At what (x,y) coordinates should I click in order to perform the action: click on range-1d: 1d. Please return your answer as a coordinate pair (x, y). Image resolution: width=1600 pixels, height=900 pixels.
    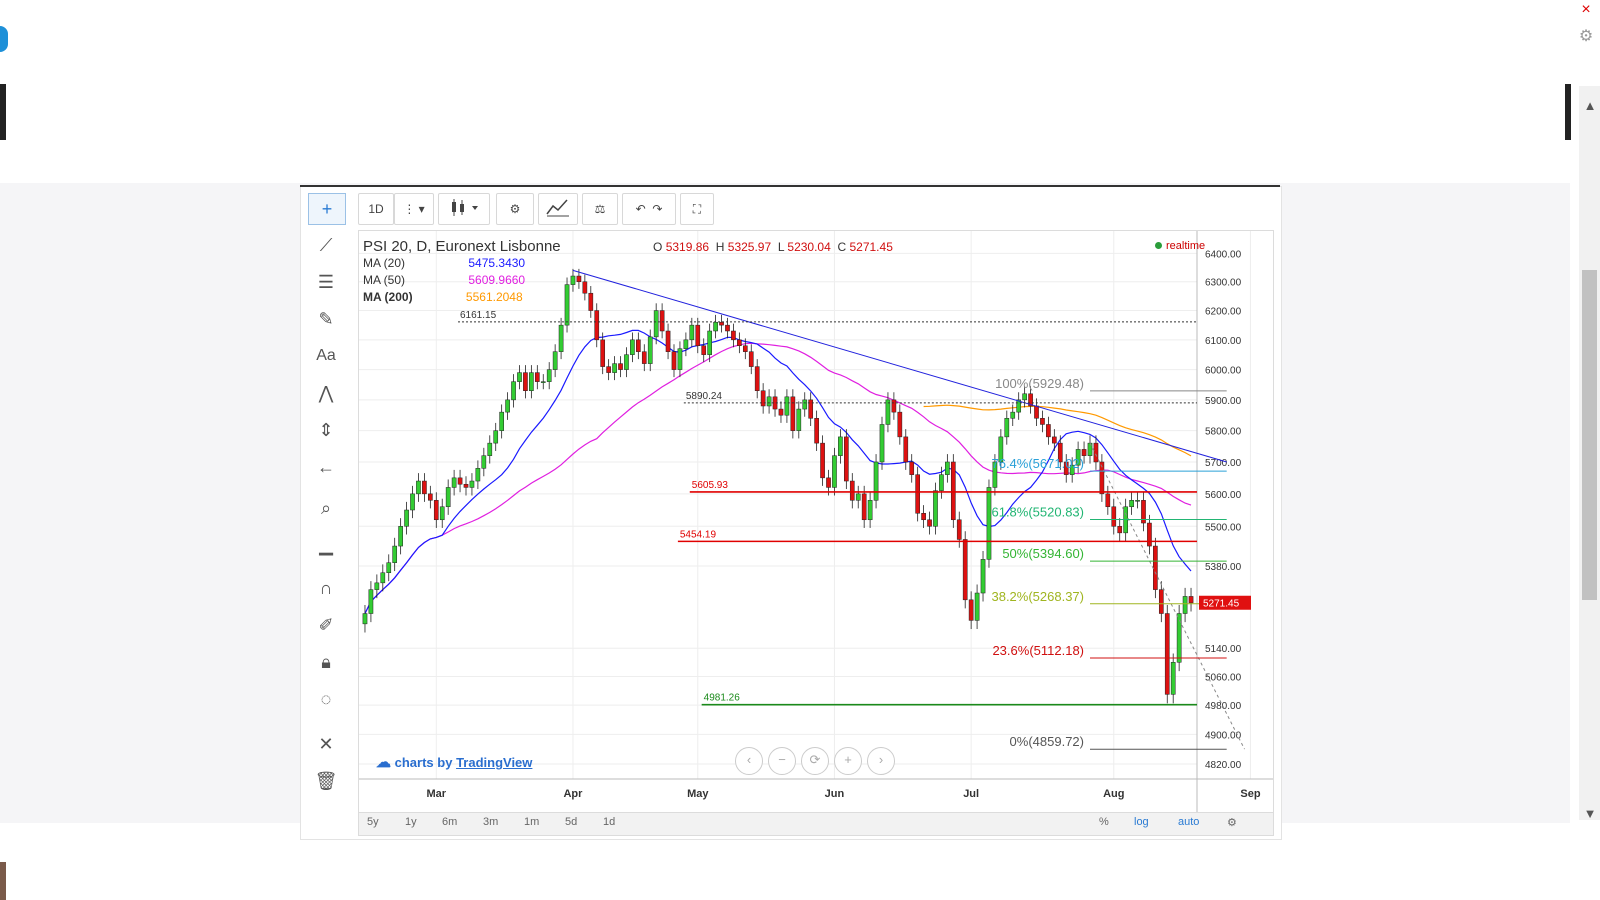
    Looking at the image, I should click on (609, 822).